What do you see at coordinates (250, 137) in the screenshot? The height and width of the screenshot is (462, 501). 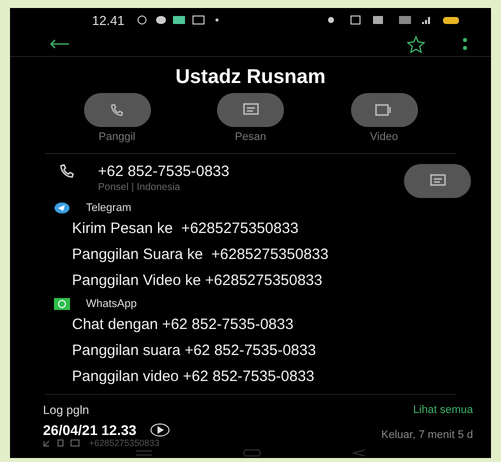 I see `action-label: Pesan` at bounding box center [250, 137].